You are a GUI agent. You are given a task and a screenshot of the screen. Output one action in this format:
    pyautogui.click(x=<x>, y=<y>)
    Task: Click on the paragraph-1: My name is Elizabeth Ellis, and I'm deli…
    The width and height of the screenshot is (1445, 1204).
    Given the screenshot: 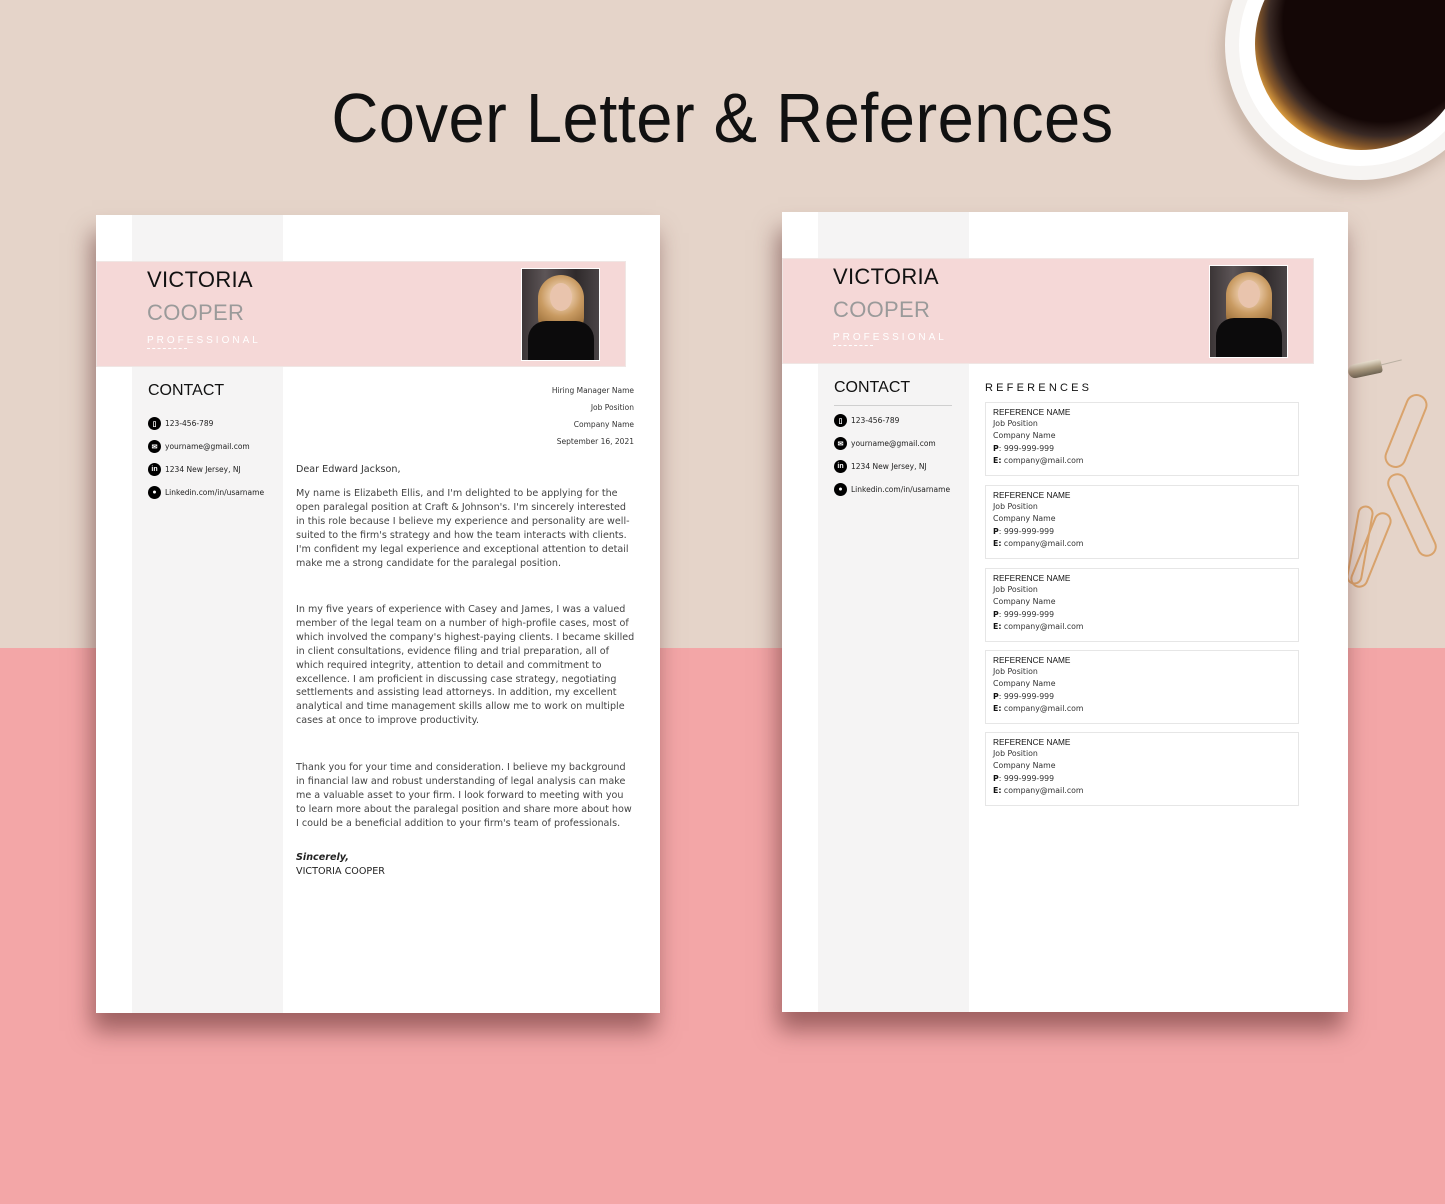 What is the action you would take?
    pyautogui.click(x=463, y=528)
    